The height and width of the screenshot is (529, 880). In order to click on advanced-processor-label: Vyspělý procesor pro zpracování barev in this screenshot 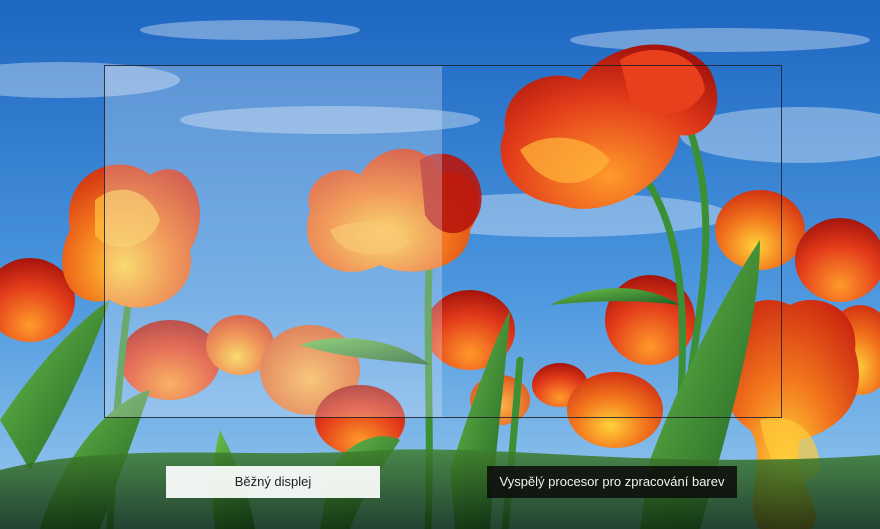, I will do `click(612, 482)`.